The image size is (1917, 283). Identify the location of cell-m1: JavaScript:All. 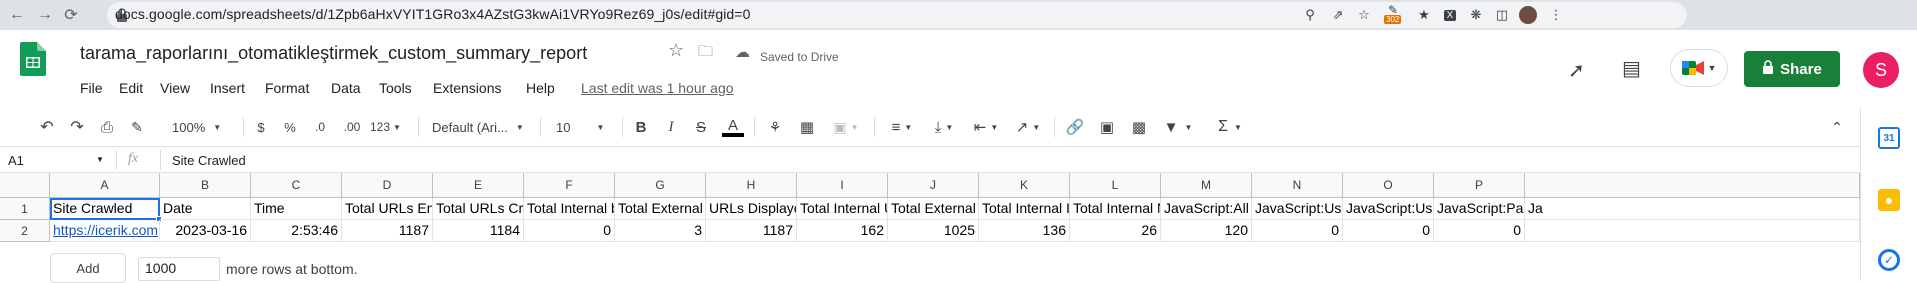
(1206, 209).